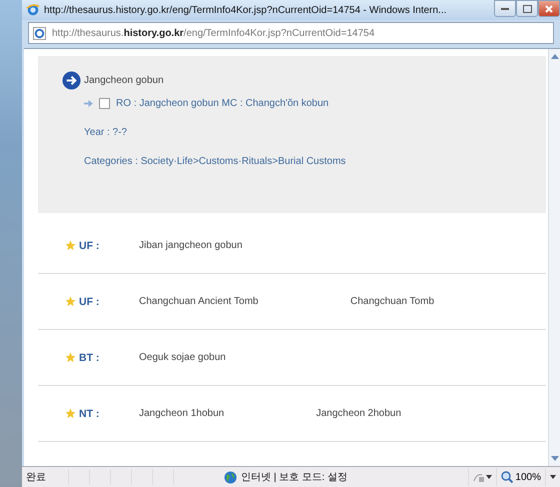 This screenshot has height=487, width=560. I want to click on relation-term: Jiban jangcheon gobun, so click(190, 245).